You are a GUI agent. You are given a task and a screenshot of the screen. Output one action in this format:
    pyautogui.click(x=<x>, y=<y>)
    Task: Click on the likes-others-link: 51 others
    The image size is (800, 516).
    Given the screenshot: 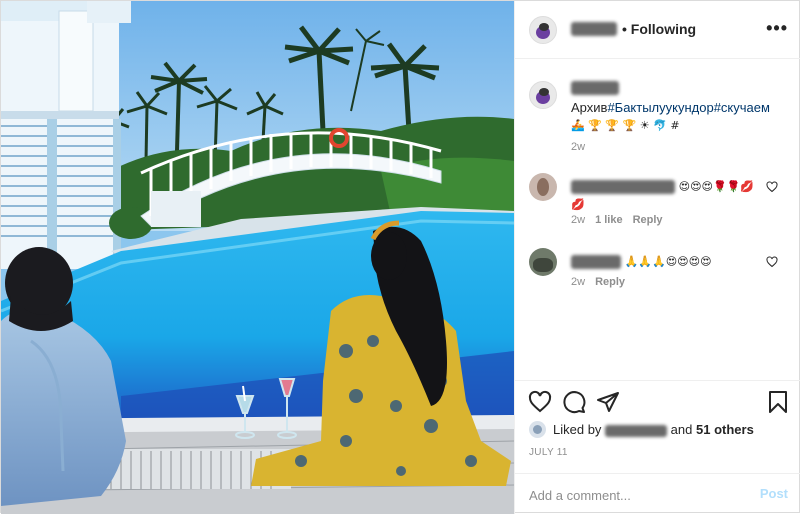 What is the action you would take?
    pyautogui.click(x=725, y=429)
    